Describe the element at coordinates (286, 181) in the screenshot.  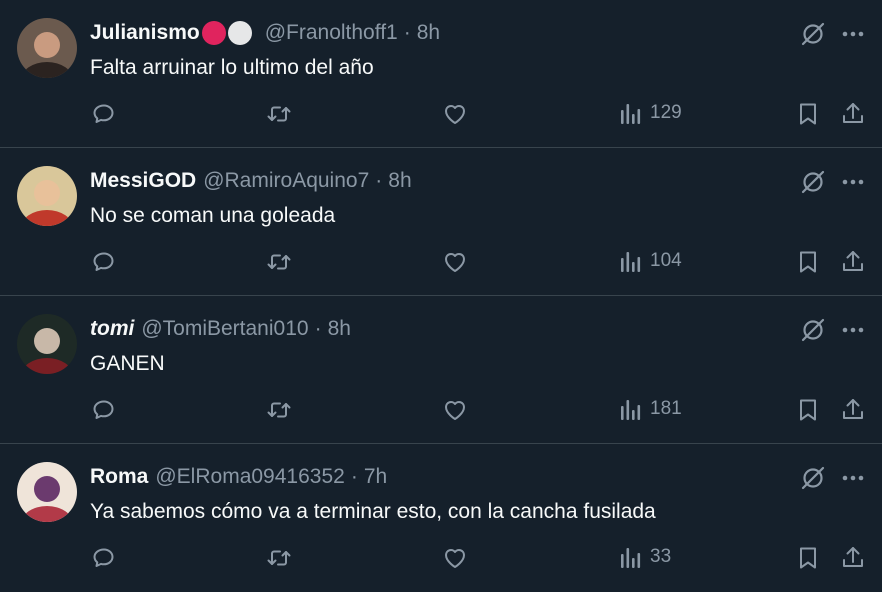
I see `user-handle: @RamiroAquino7` at that location.